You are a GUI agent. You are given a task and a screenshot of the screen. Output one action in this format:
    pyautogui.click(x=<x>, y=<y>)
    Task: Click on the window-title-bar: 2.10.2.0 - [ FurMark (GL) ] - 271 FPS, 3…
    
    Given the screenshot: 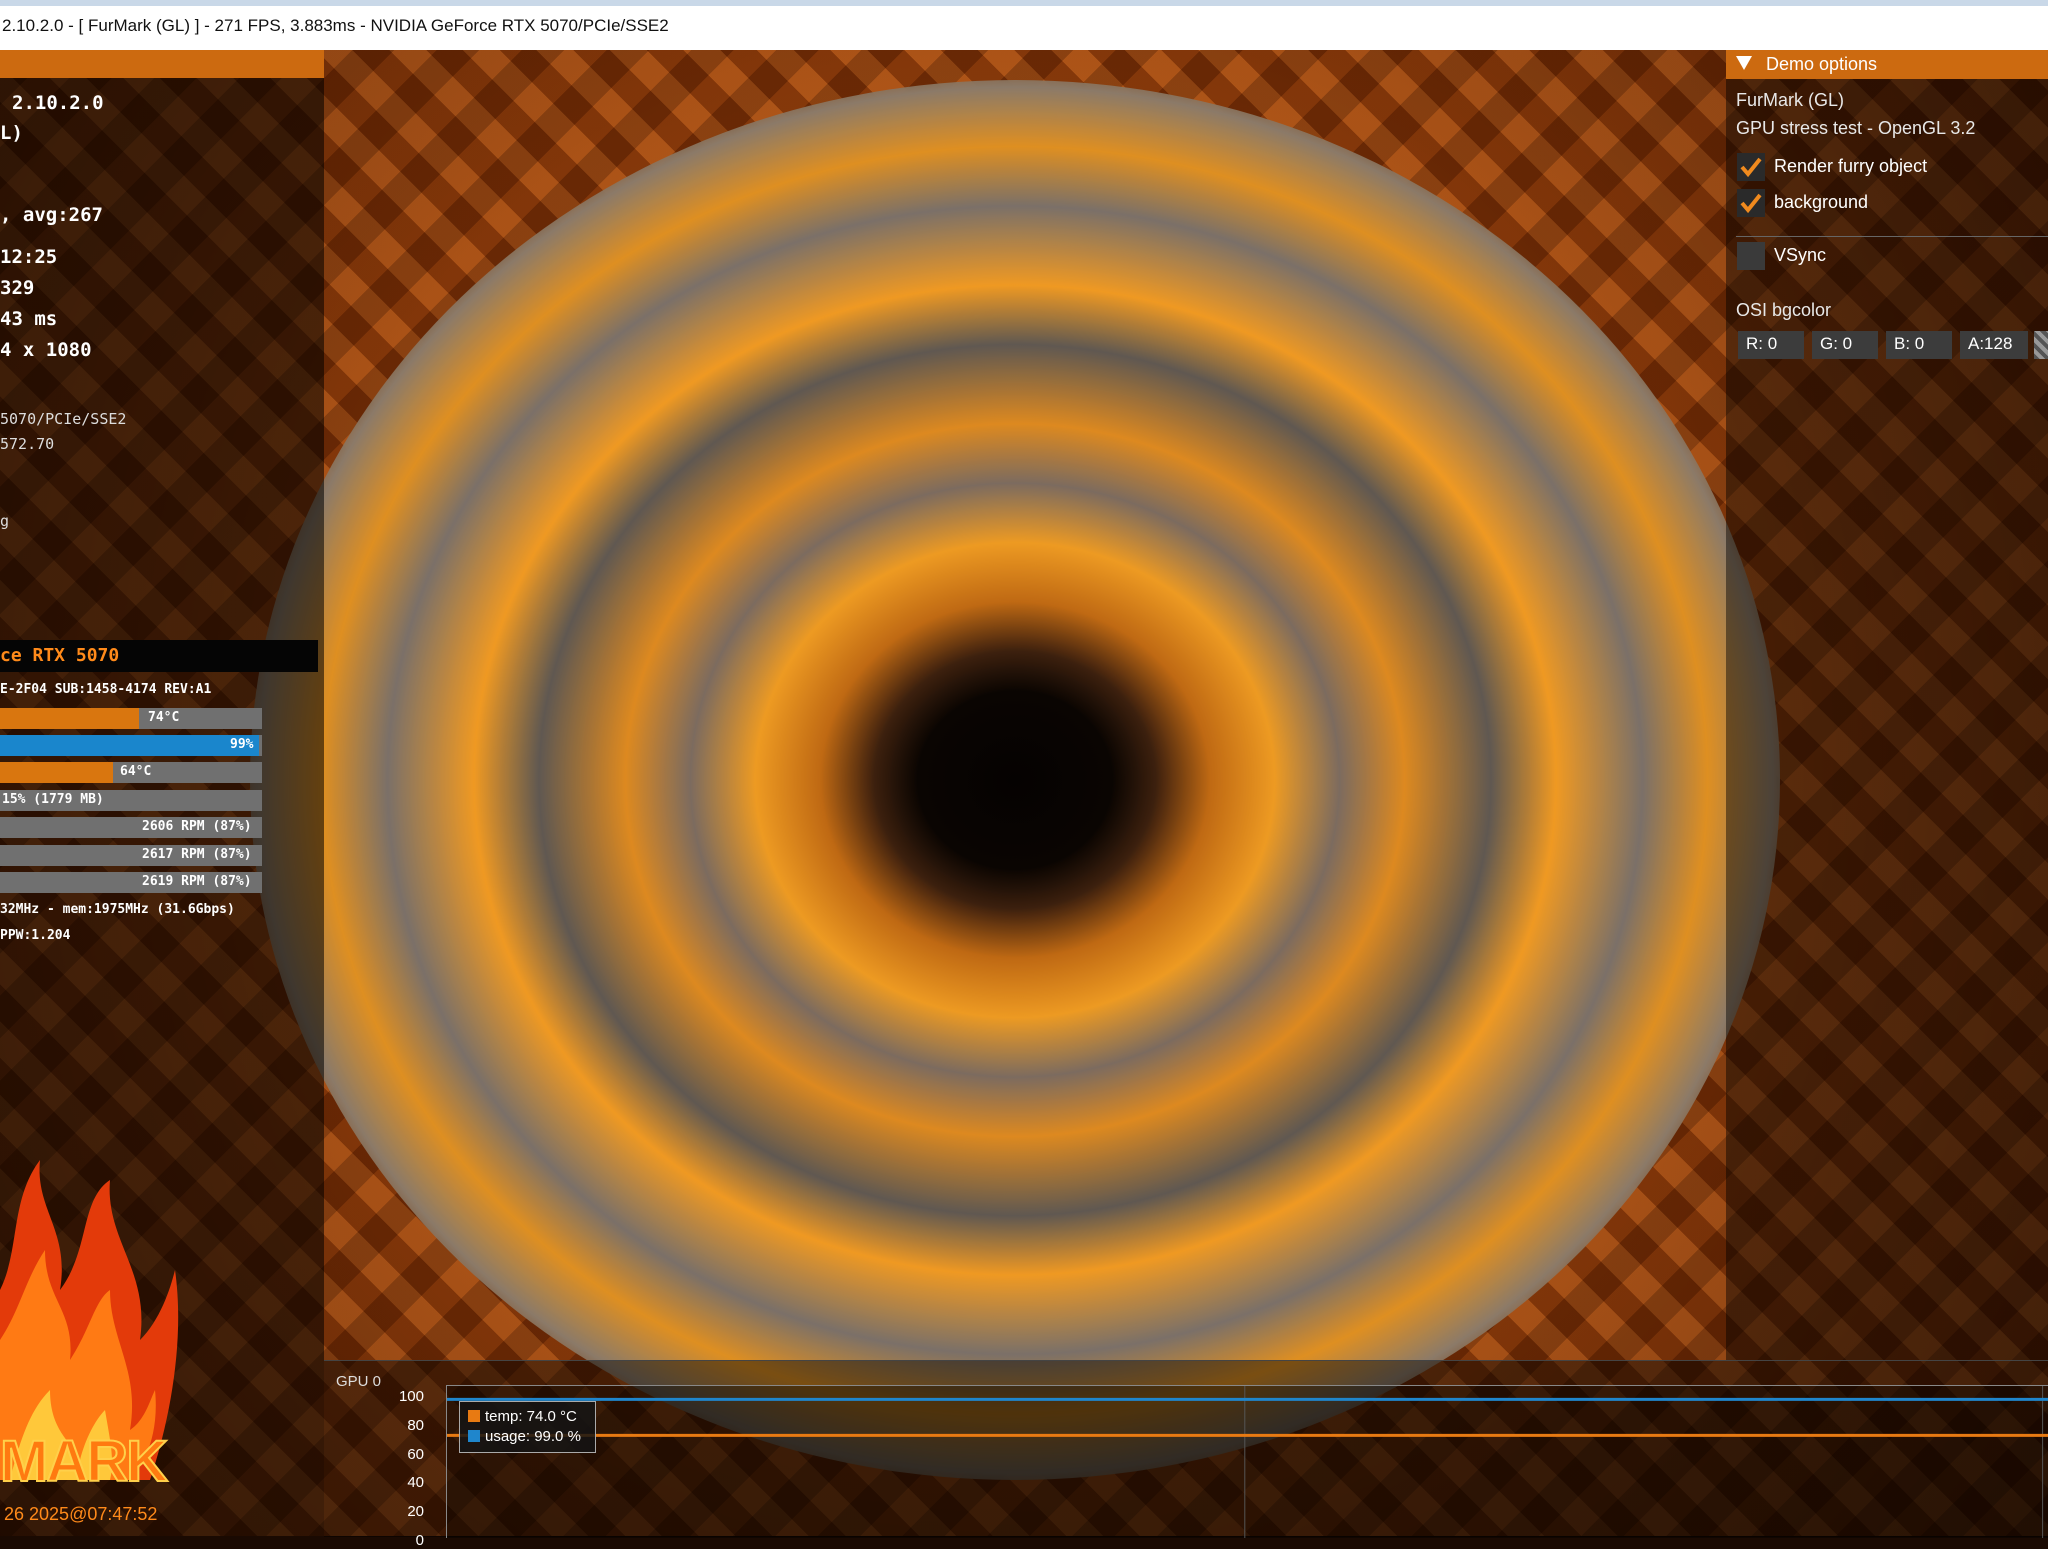 What is the action you would take?
    pyautogui.click(x=1024, y=25)
    